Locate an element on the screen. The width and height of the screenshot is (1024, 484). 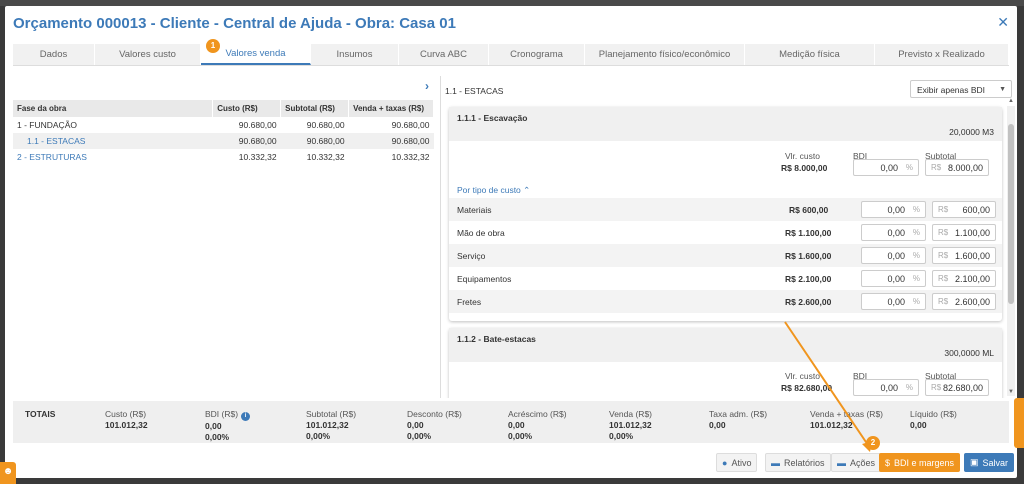
item-name: 1.1.2 - Bate-estacas is located at coordinates (496, 339).